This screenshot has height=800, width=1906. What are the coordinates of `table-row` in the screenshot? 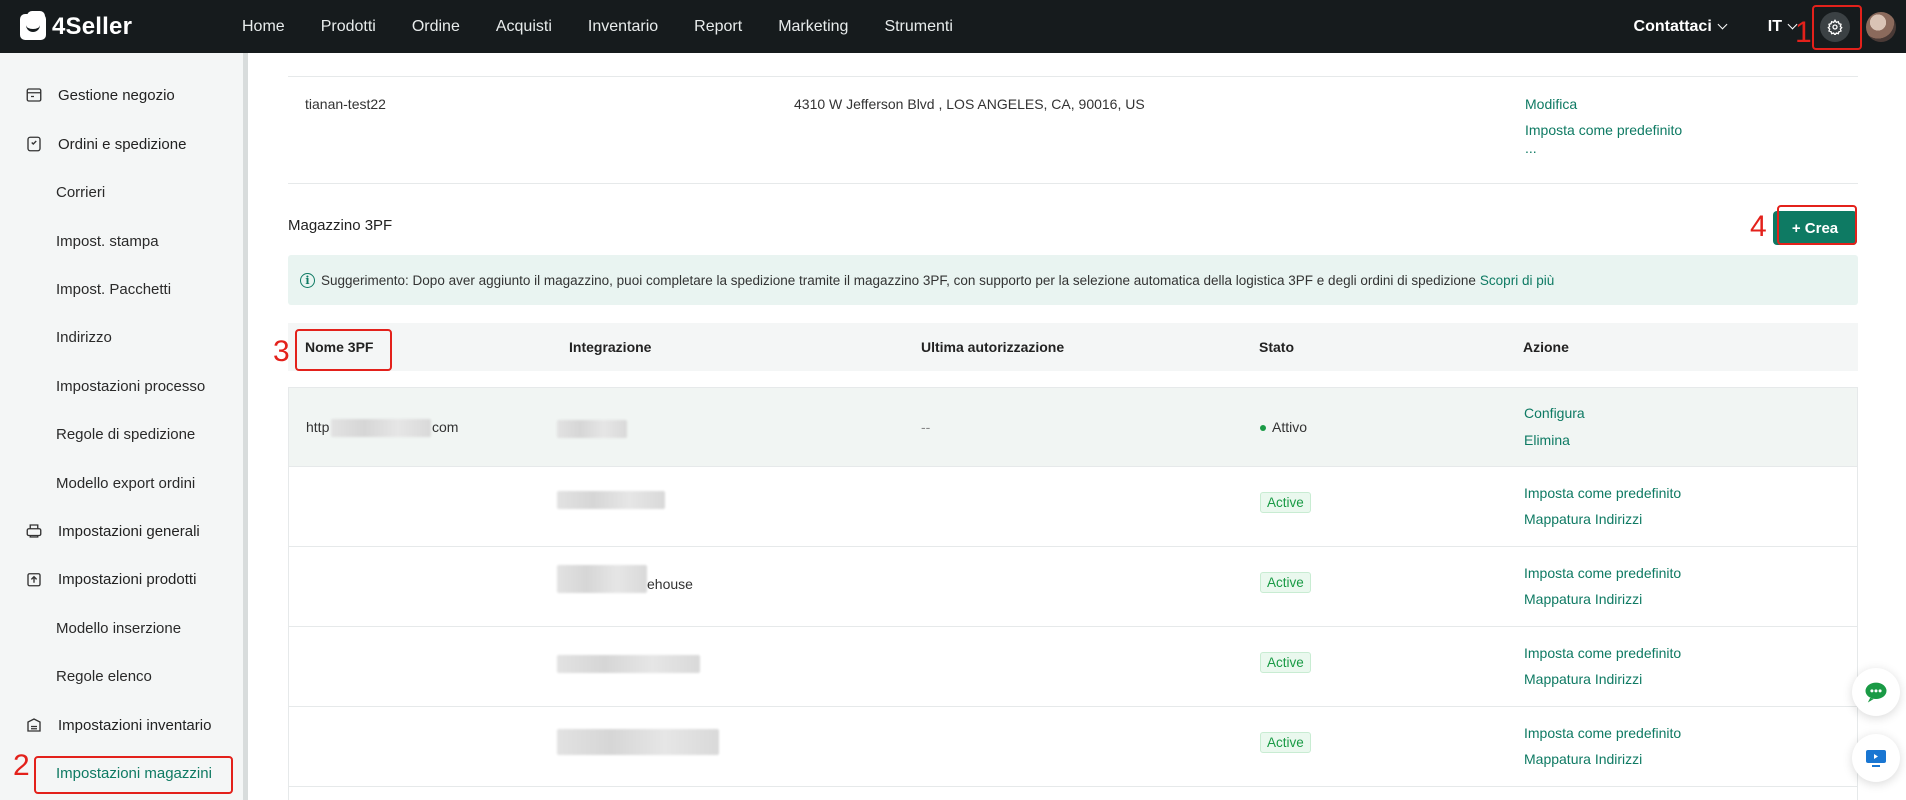 It's located at (1073, 793).